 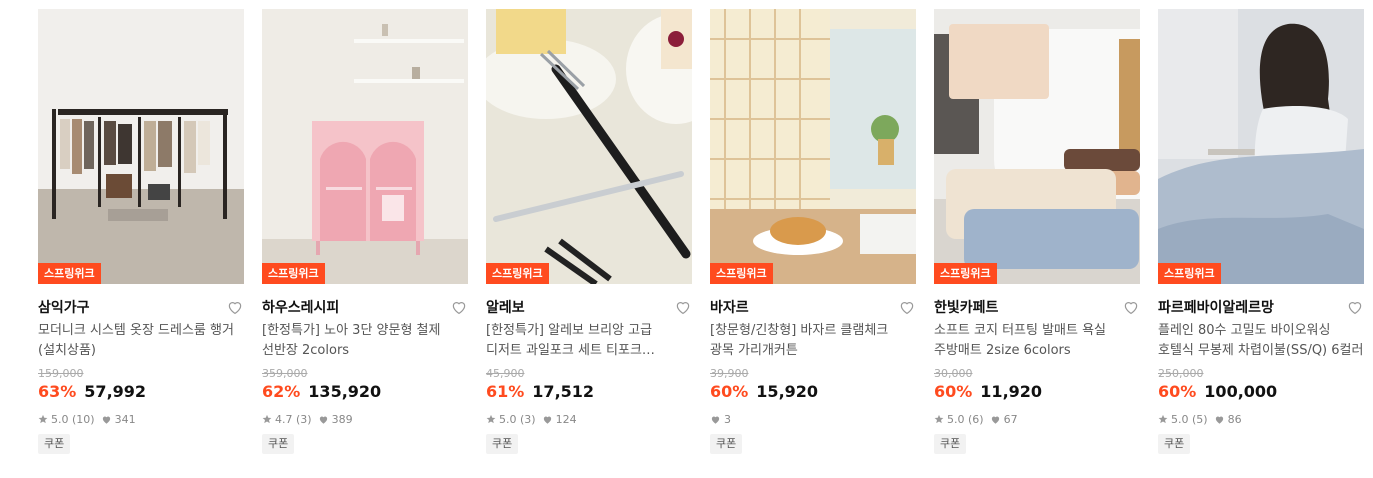 I want to click on brand-name: 알레보, so click(x=505, y=307).